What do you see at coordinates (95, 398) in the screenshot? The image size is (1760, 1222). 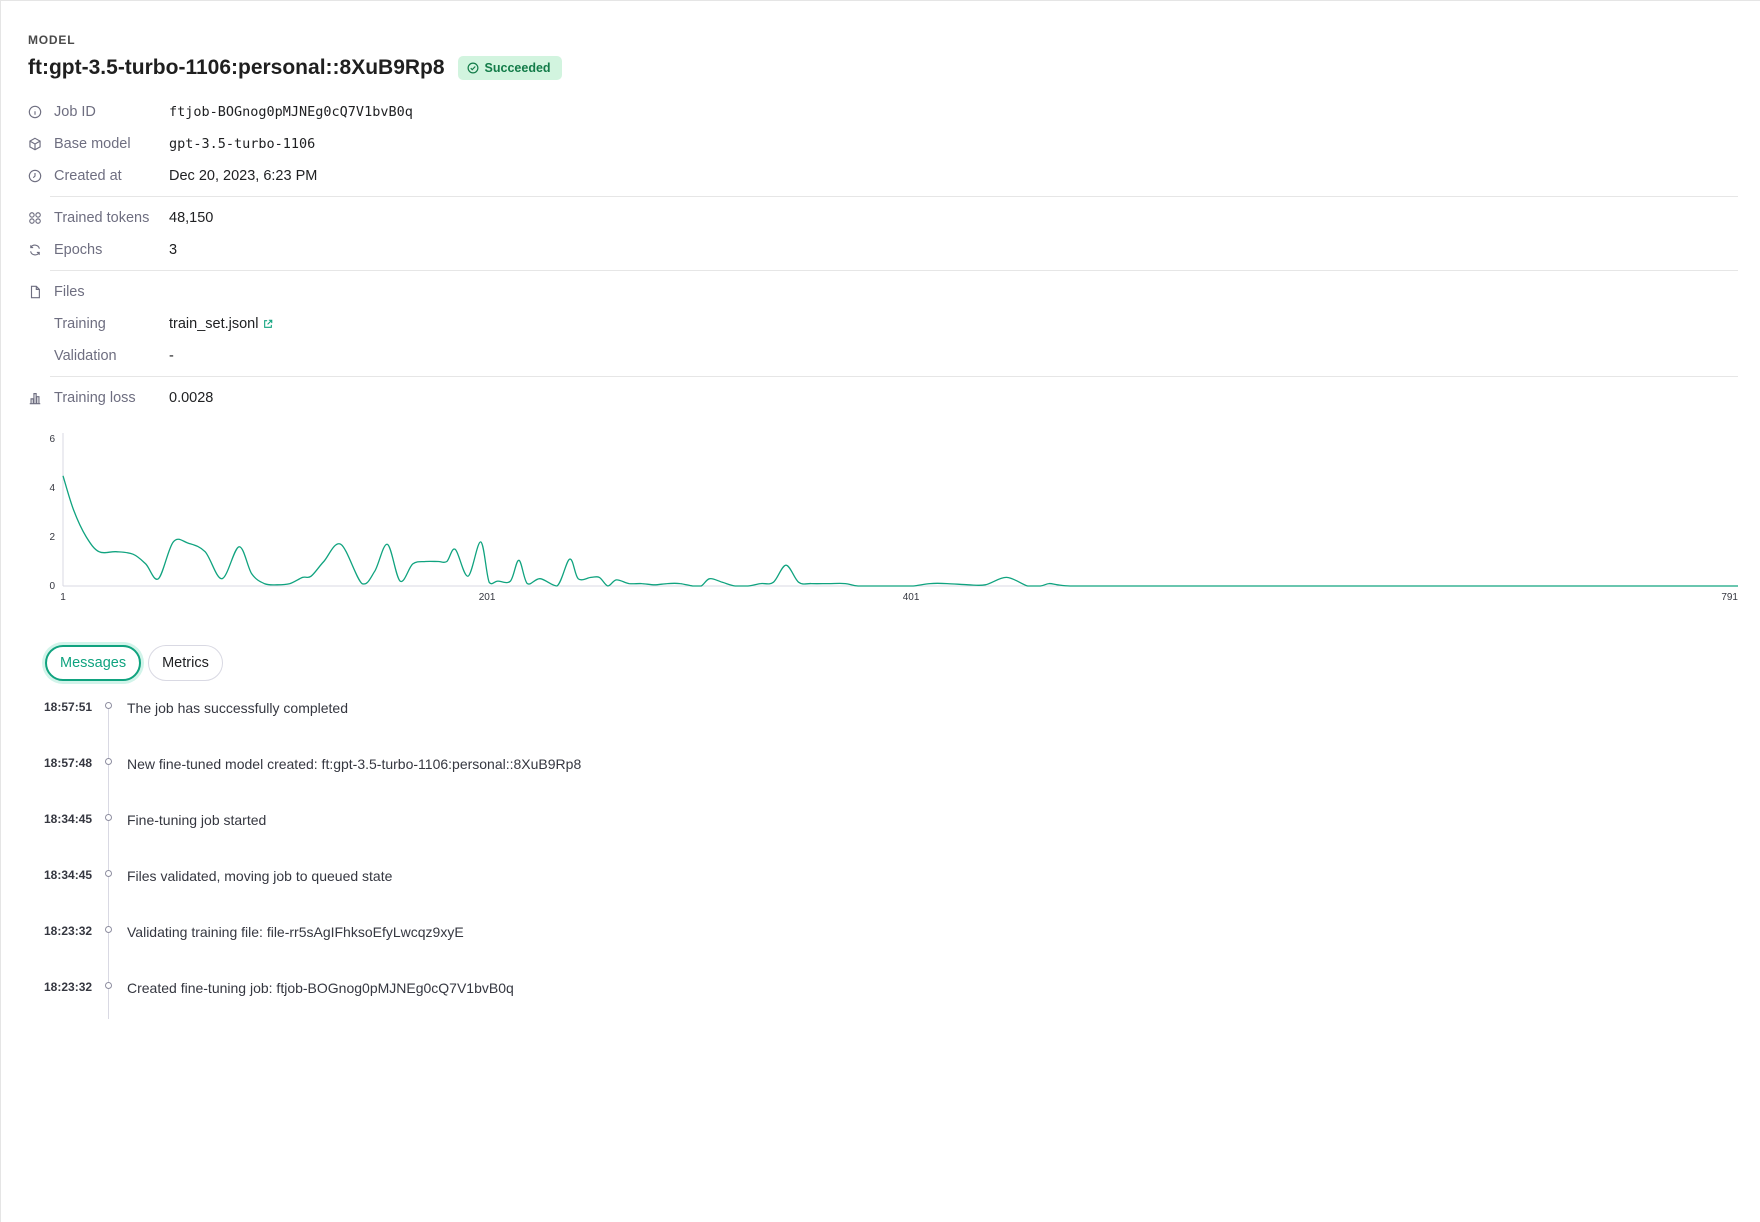 I see `training-loss-label: Training loss` at bounding box center [95, 398].